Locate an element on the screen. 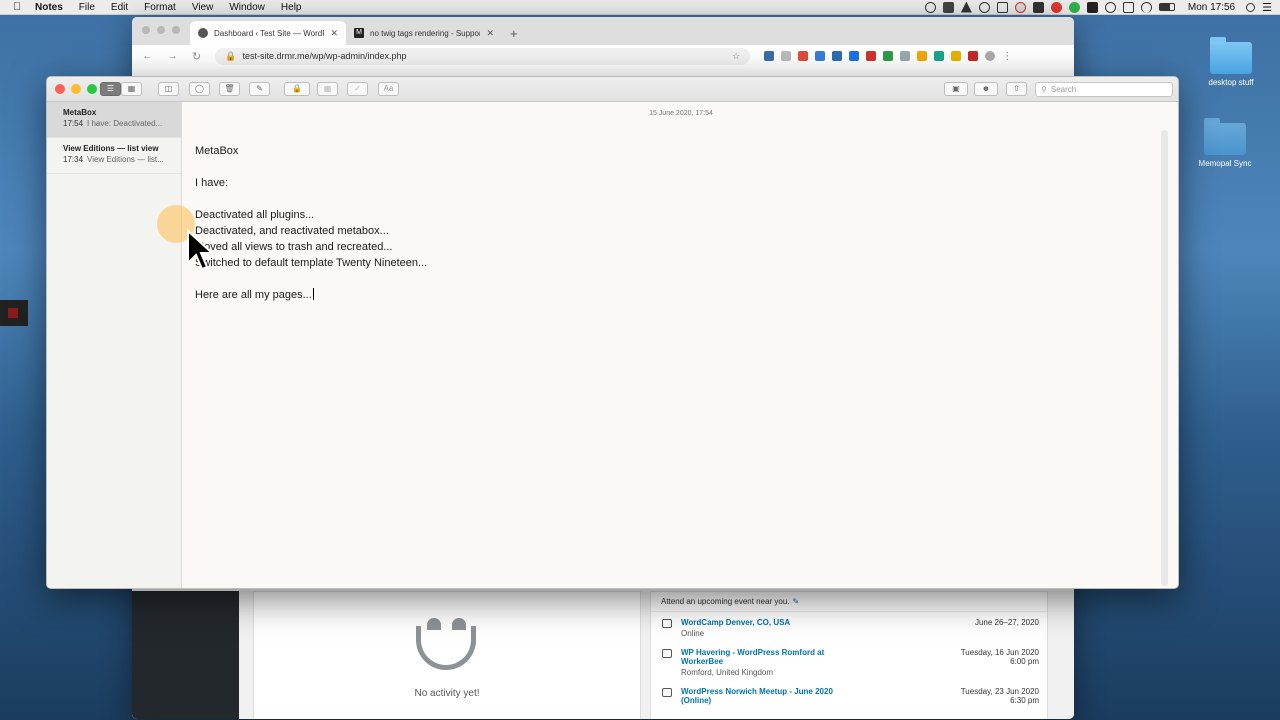 Image resolution: width=1280 pixels, height=720 pixels. media-button: ▣ is located at coordinates (956, 89).